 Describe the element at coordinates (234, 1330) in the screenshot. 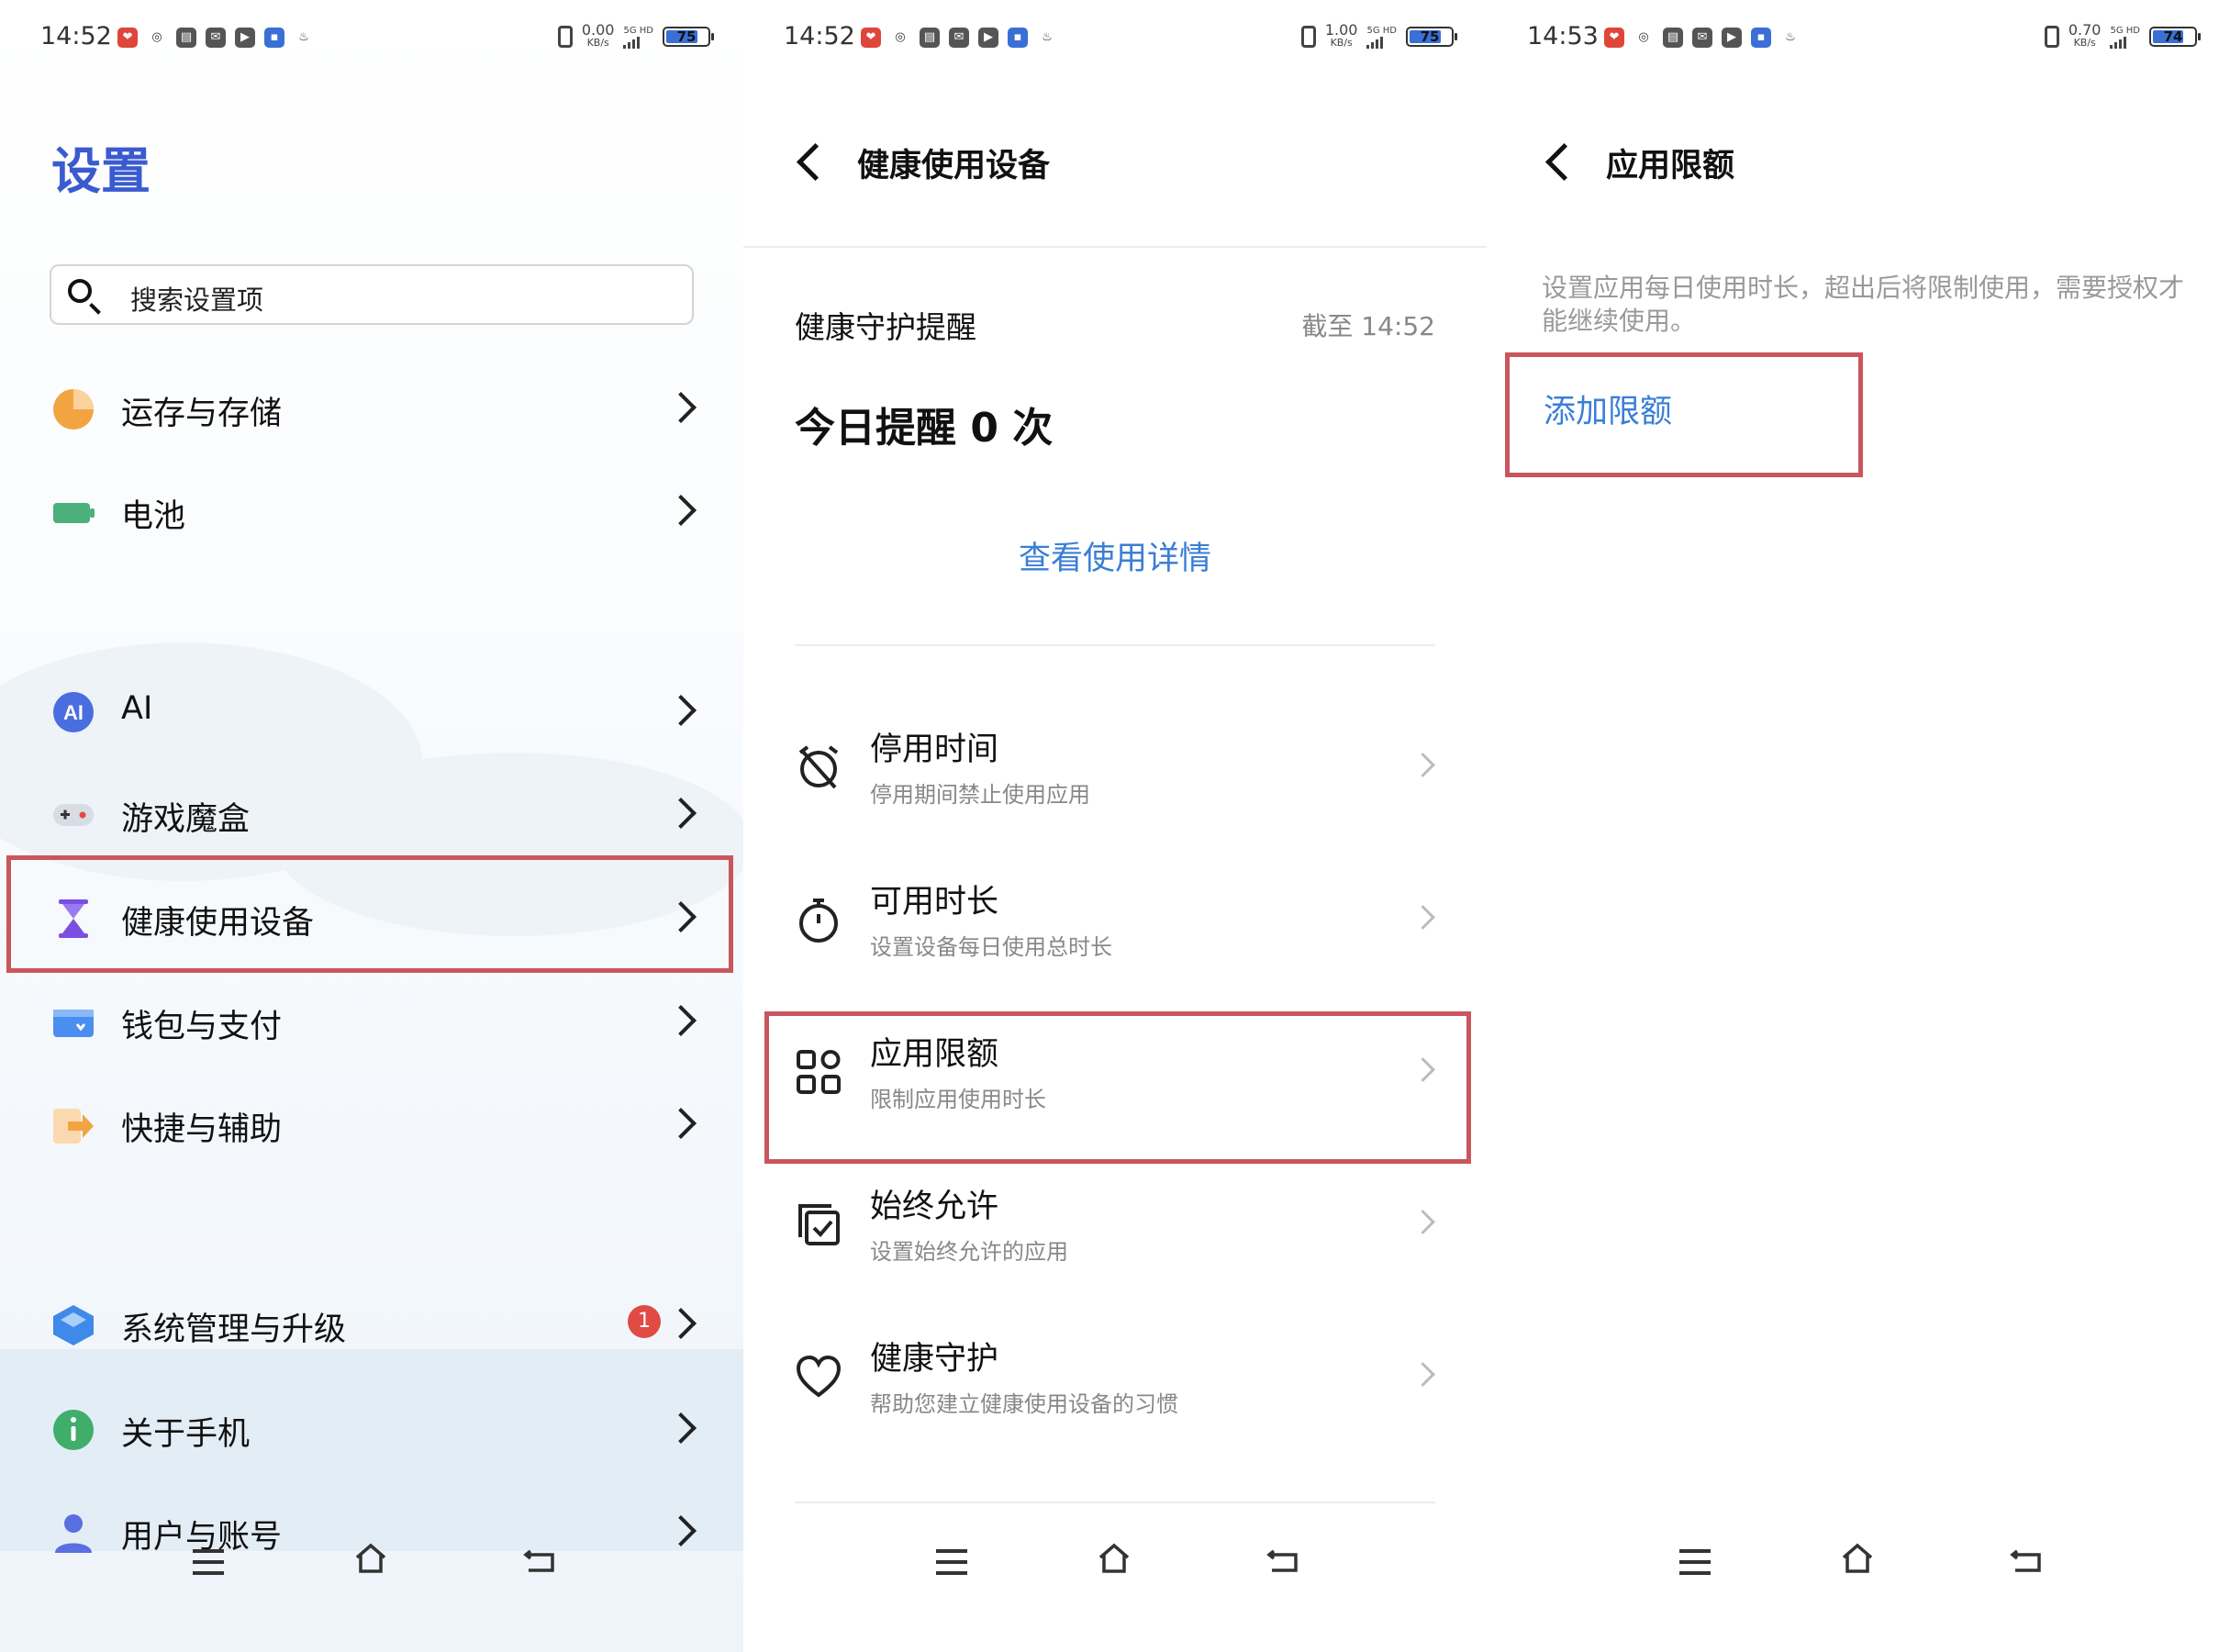

I see `settings-item-label: 系统管理与升级` at that location.